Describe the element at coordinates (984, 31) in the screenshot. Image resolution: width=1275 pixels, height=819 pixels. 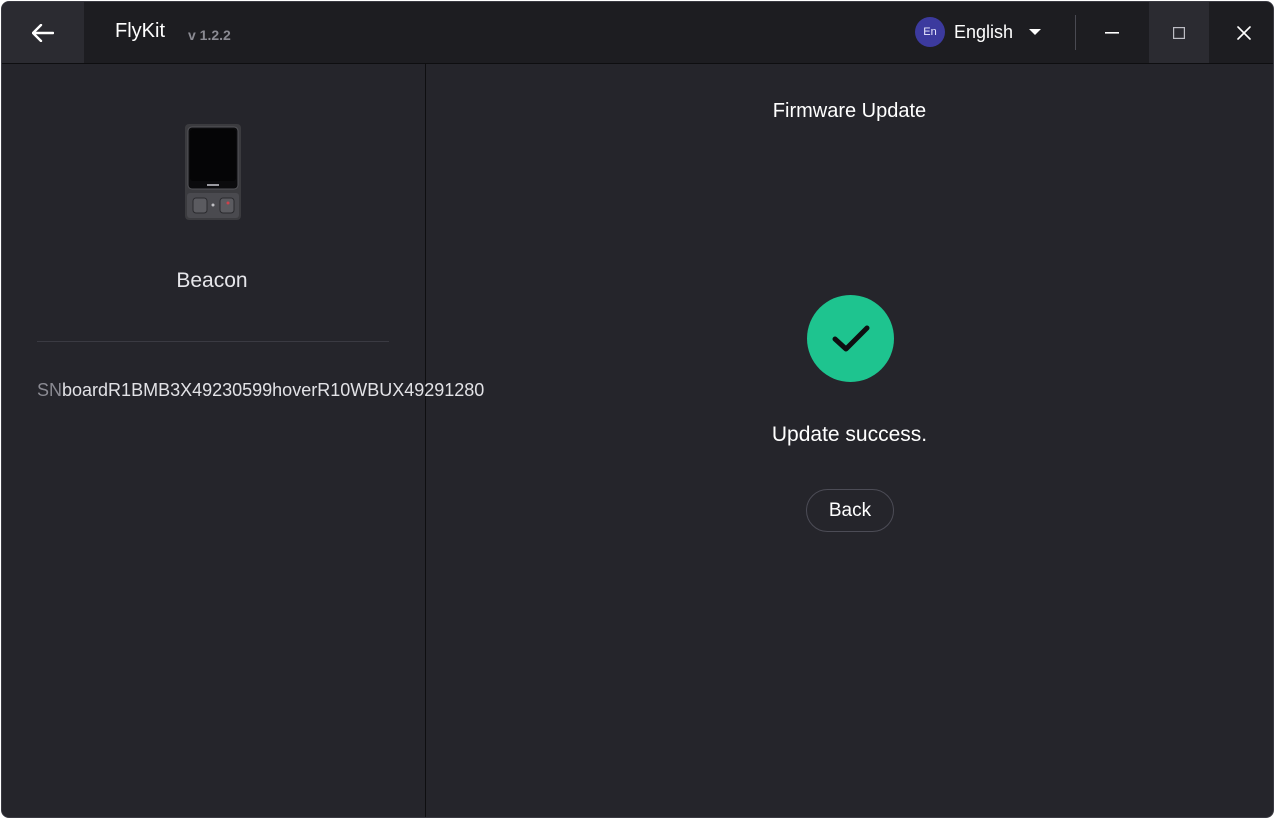
I see `language-label: English` at that location.